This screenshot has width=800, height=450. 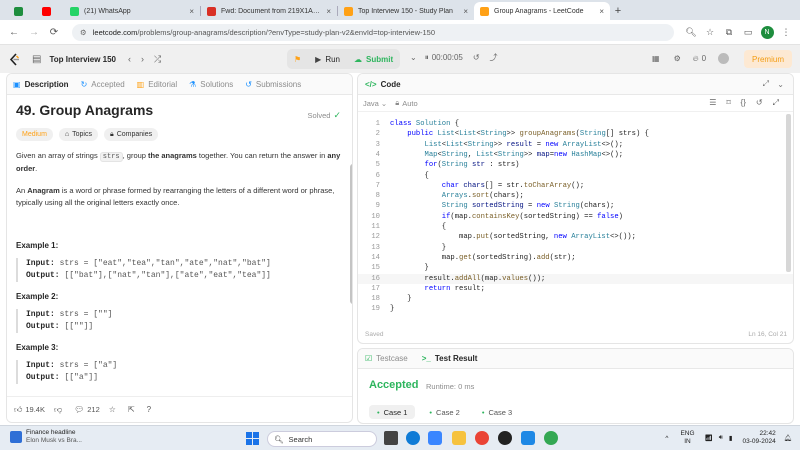 What do you see at coordinates (29, 410) in the screenshot?
I see `like-button: 👍︎ 19.4K` at bounding box center [29, 410].